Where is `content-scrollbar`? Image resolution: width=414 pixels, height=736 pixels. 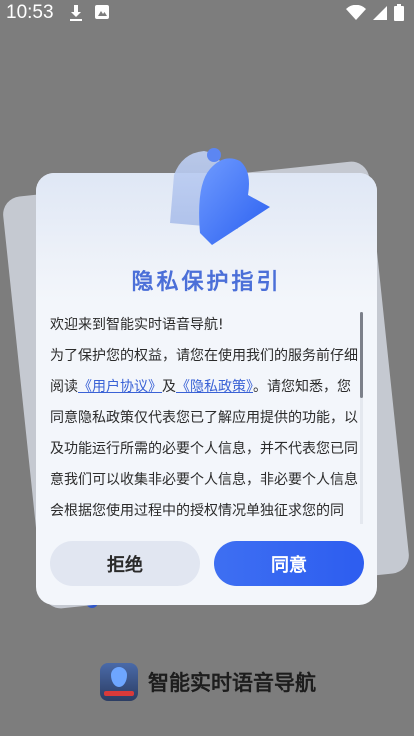
content-scrollbar is located at coordinates (361, 418).